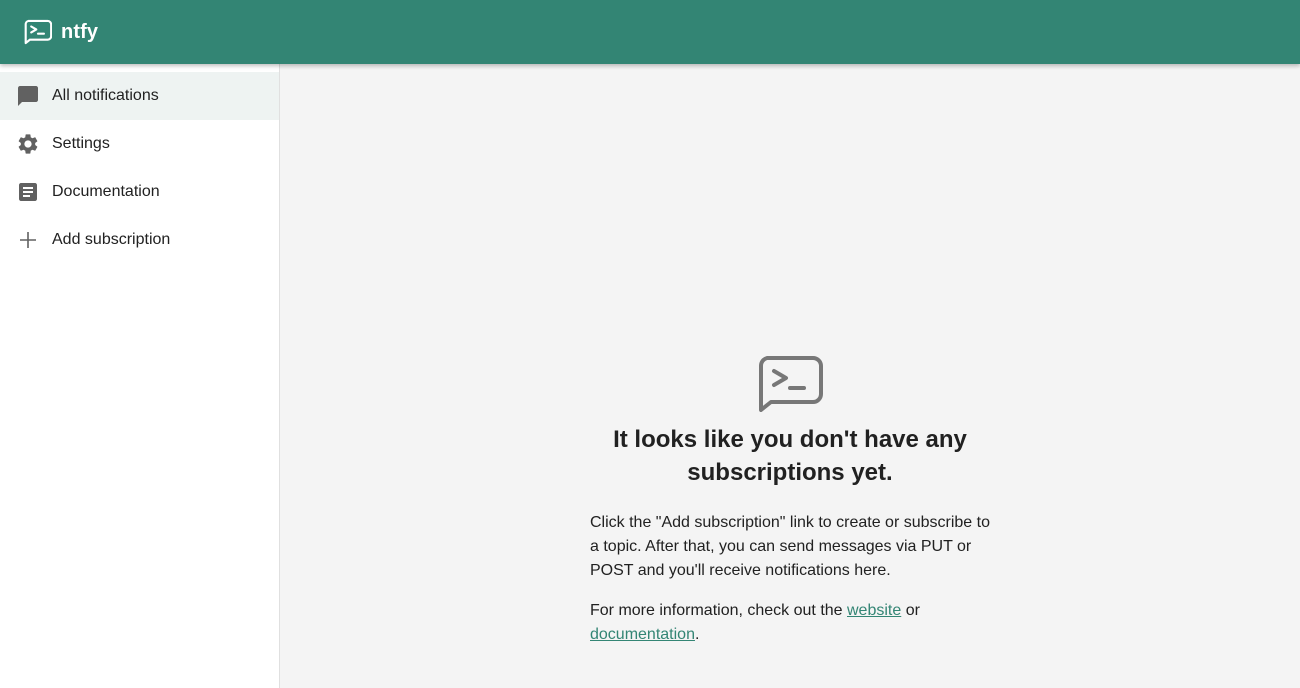 Image resolution: width=1300 pixels, height=688 pixels. What do you see at coordinates (28, 96) in the screenshot?
I see `chat-bubble-icon` at bounding box center [28, 96].